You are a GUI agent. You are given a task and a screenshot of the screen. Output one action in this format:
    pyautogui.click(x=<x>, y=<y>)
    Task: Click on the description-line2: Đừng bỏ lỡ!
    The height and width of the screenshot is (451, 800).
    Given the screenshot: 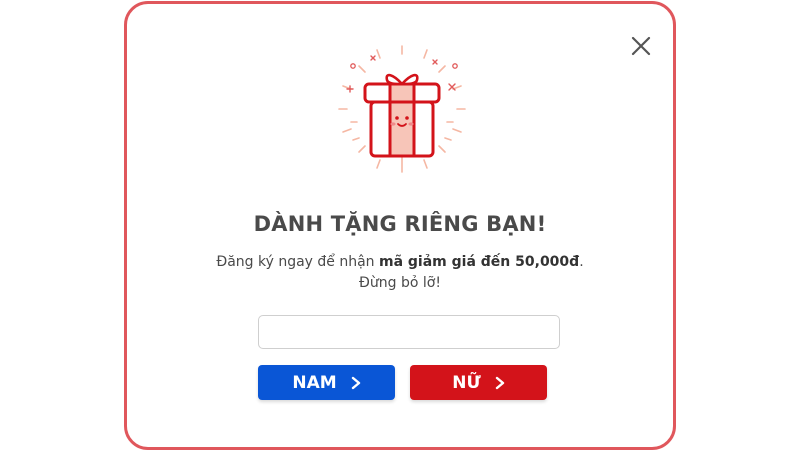 What is the action you would take?
    pyautogui.click(x=400, y=283)
    